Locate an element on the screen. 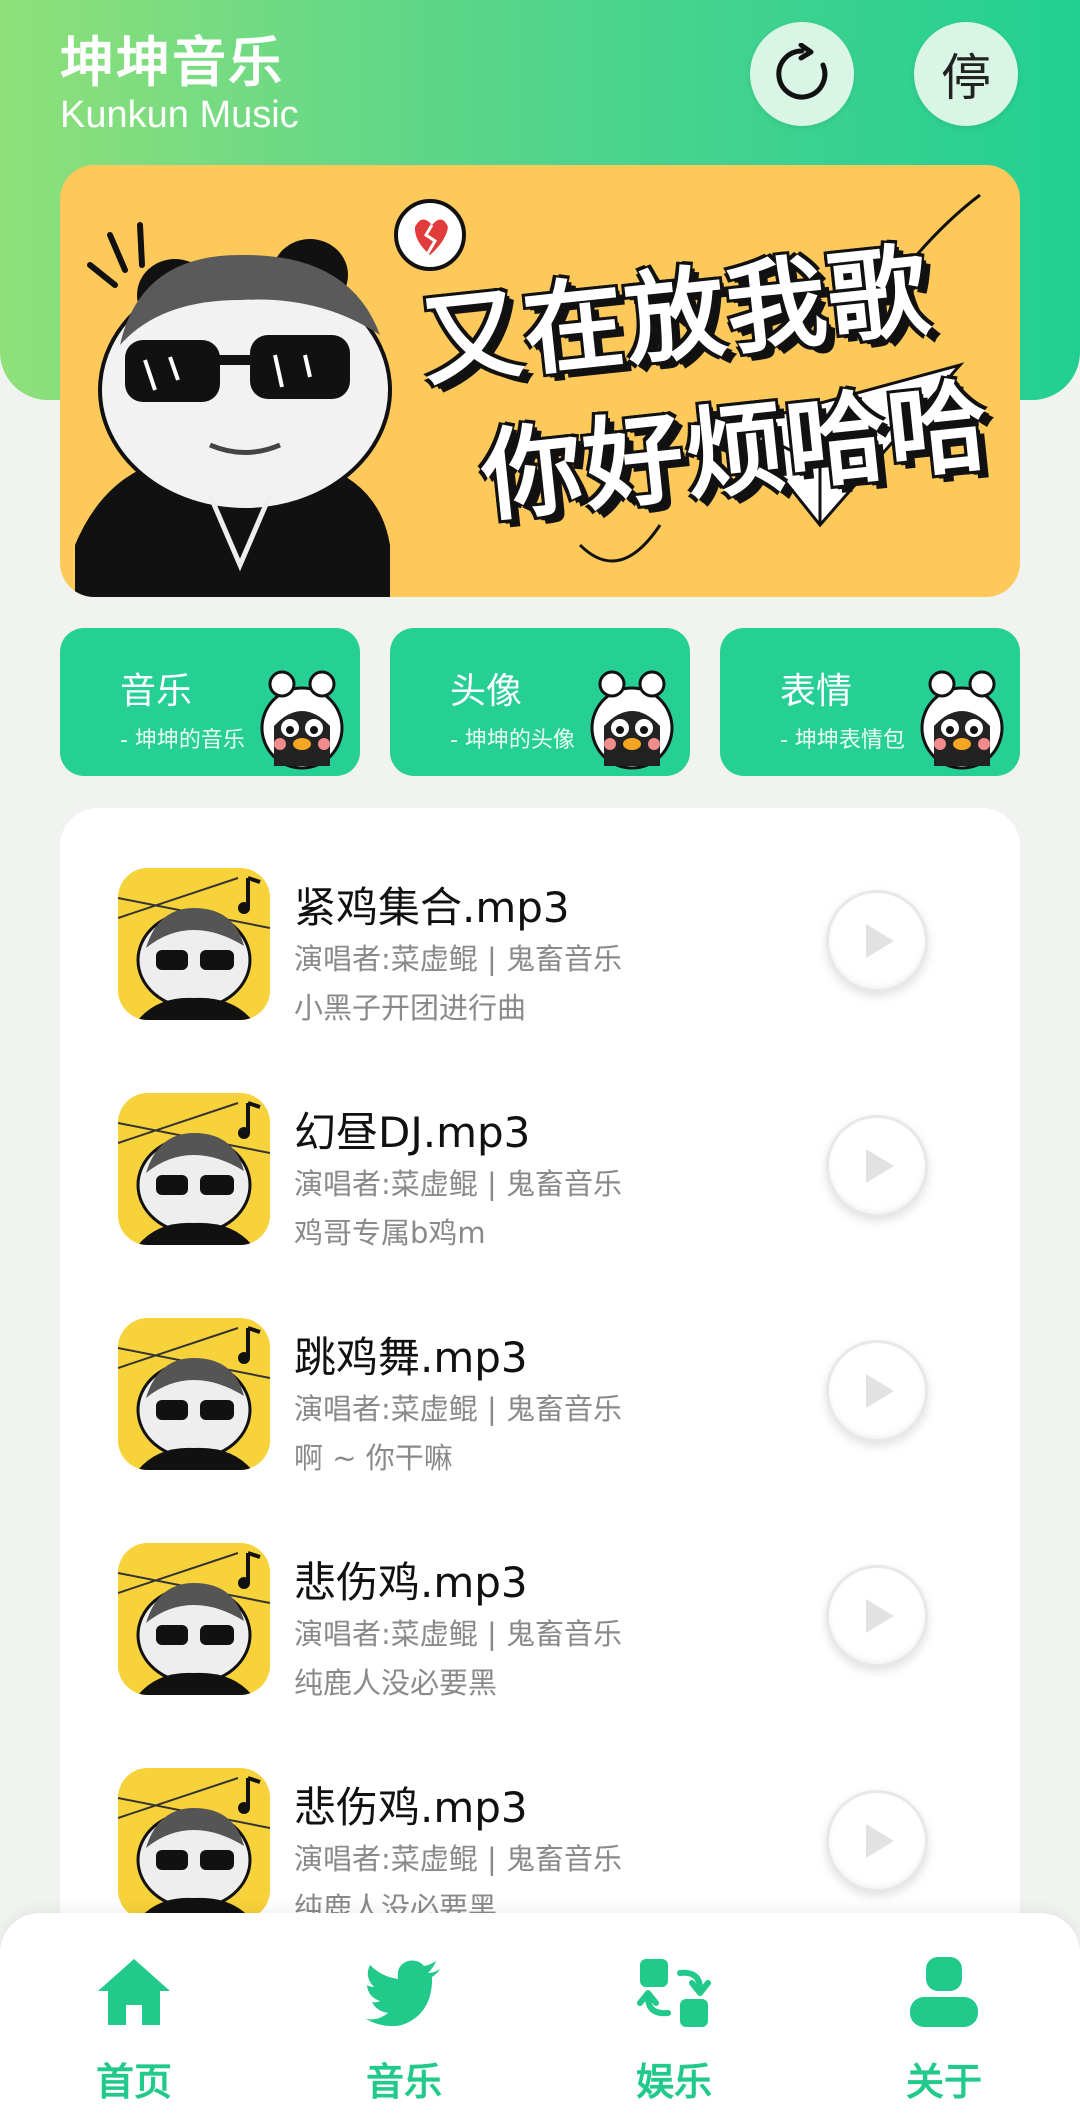 This screenshot has width=1080, height=2128. song-description: 小黑子开团进行曲 is located at coordinates (410, 1008).